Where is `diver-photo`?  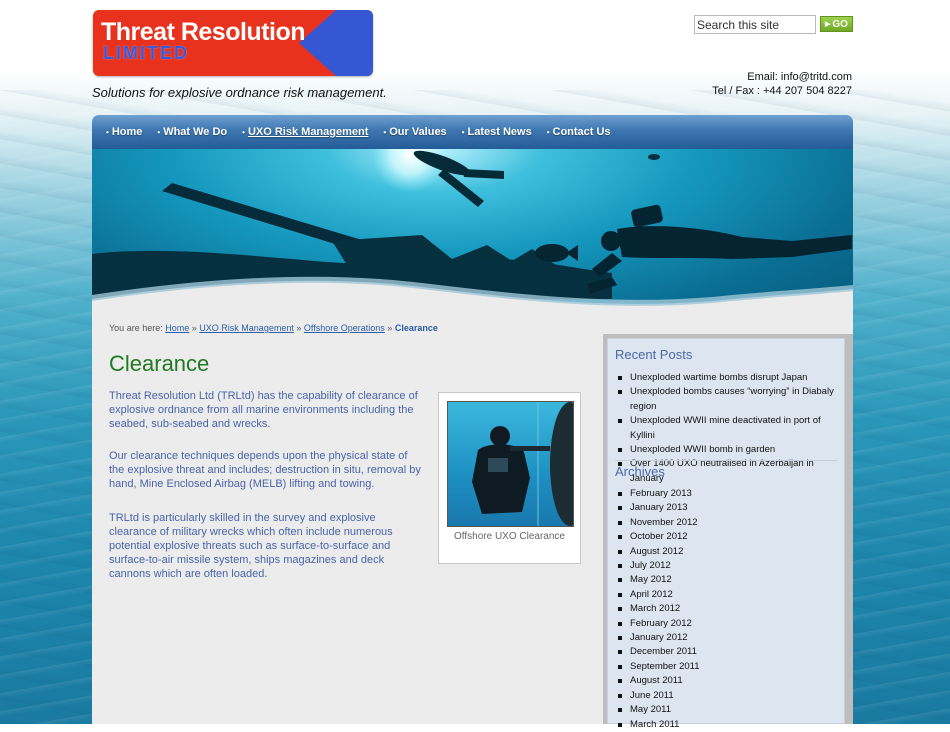
diver-photo is located at coordinates (510, 464).